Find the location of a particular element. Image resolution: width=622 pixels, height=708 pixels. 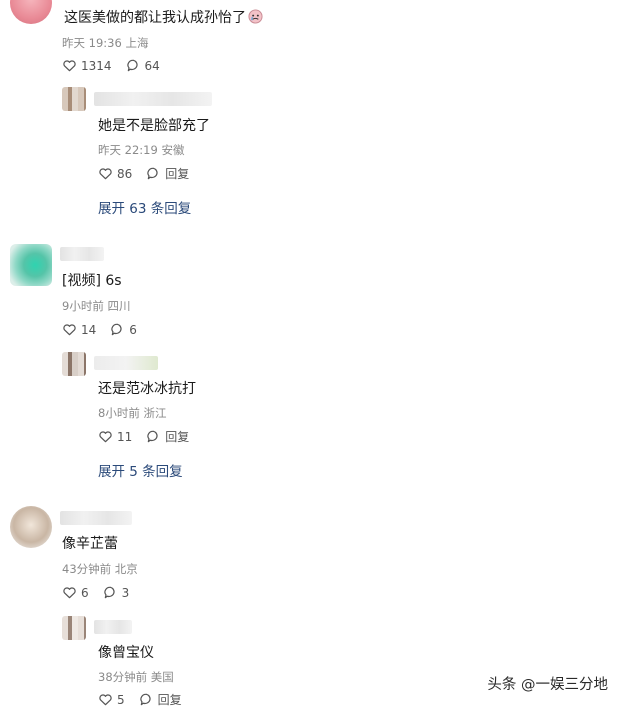

like-button: 1314 is located at coordinates (87, 65).